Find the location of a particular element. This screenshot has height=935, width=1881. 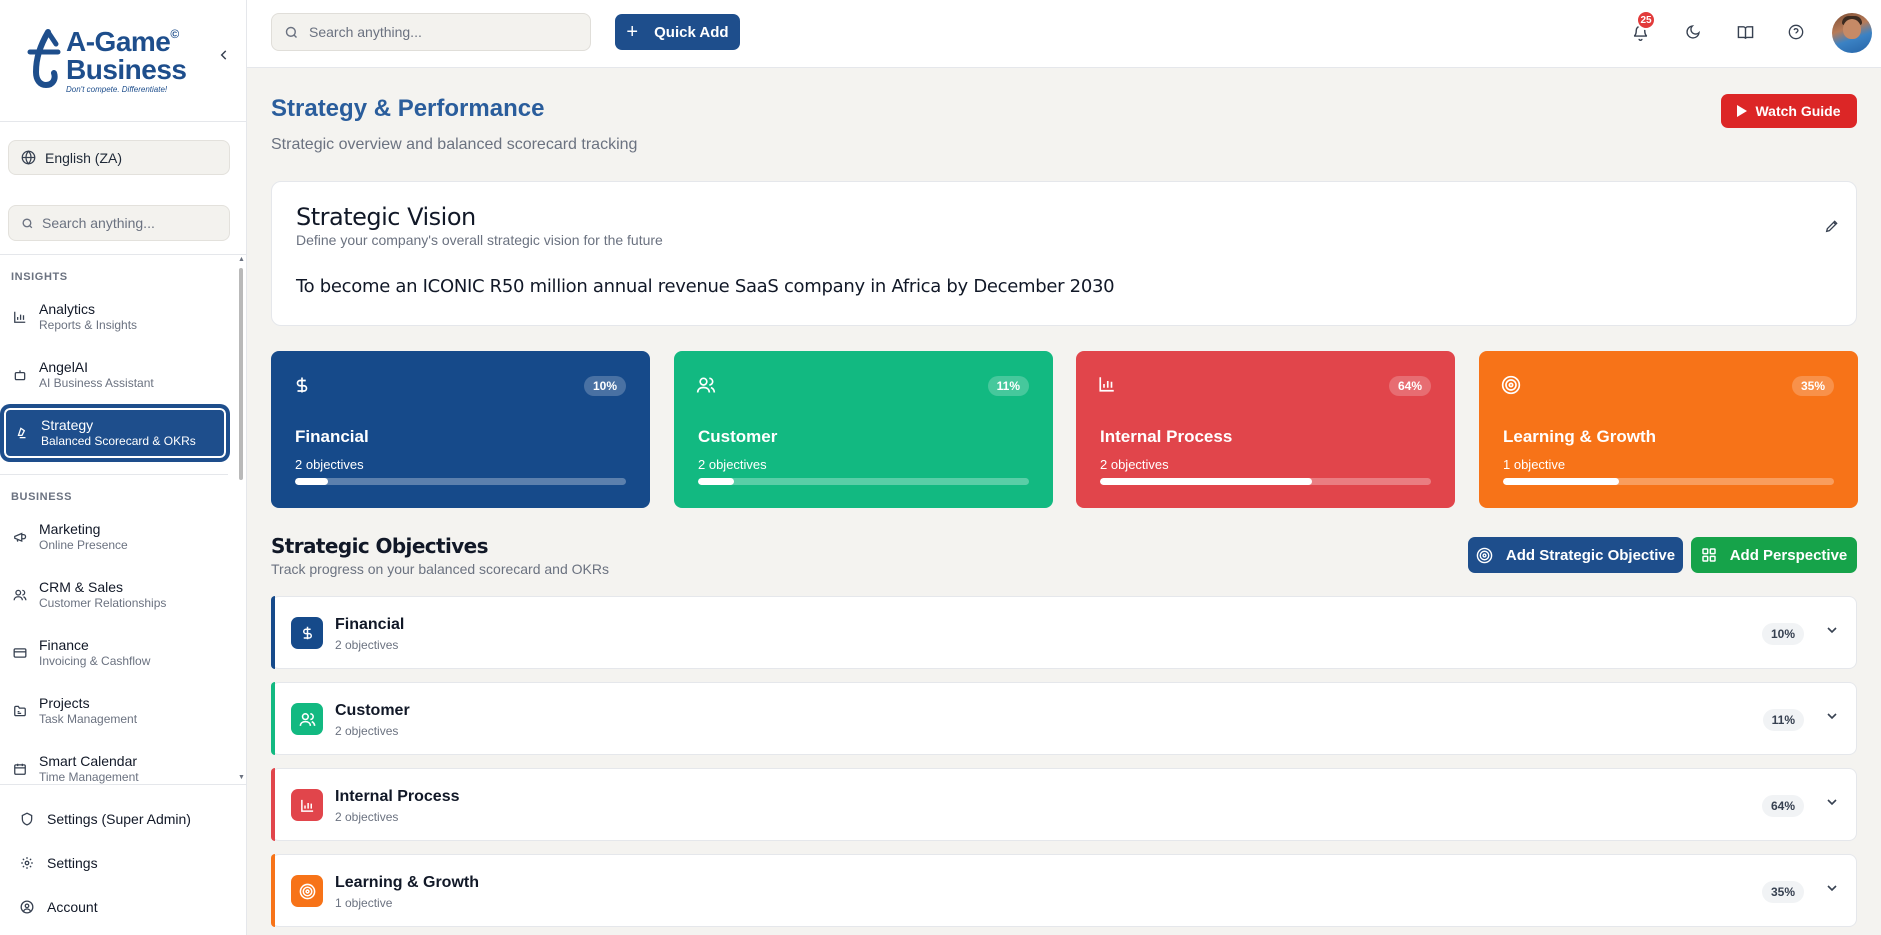

bottom-item-label: Account is located at coordinates (72, 907).